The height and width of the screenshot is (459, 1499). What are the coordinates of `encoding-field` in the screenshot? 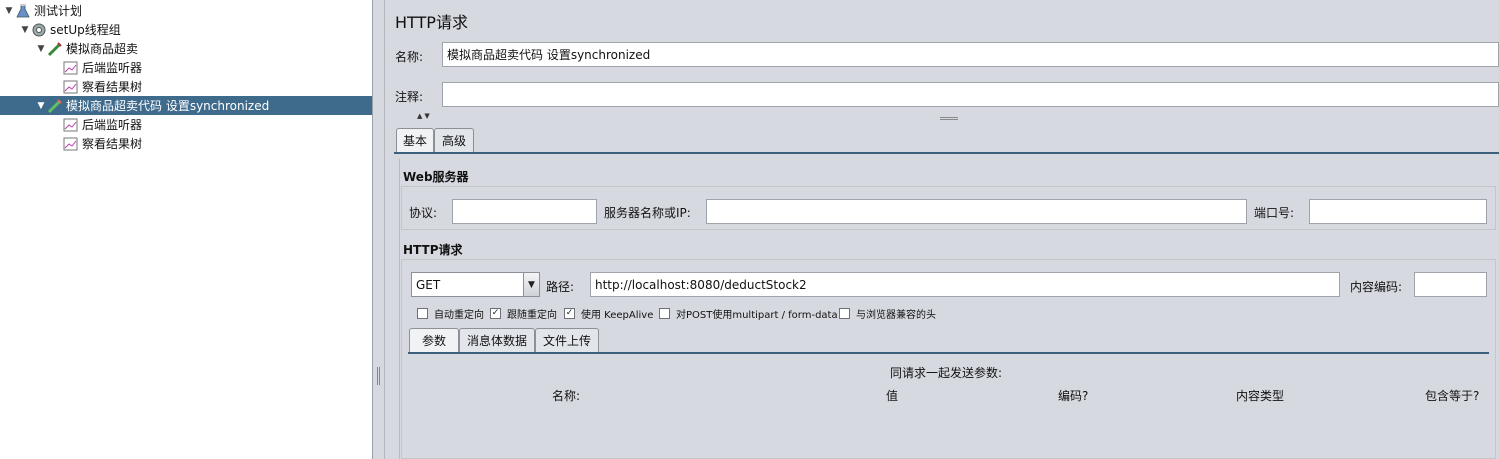 It's located at (1450, 284).